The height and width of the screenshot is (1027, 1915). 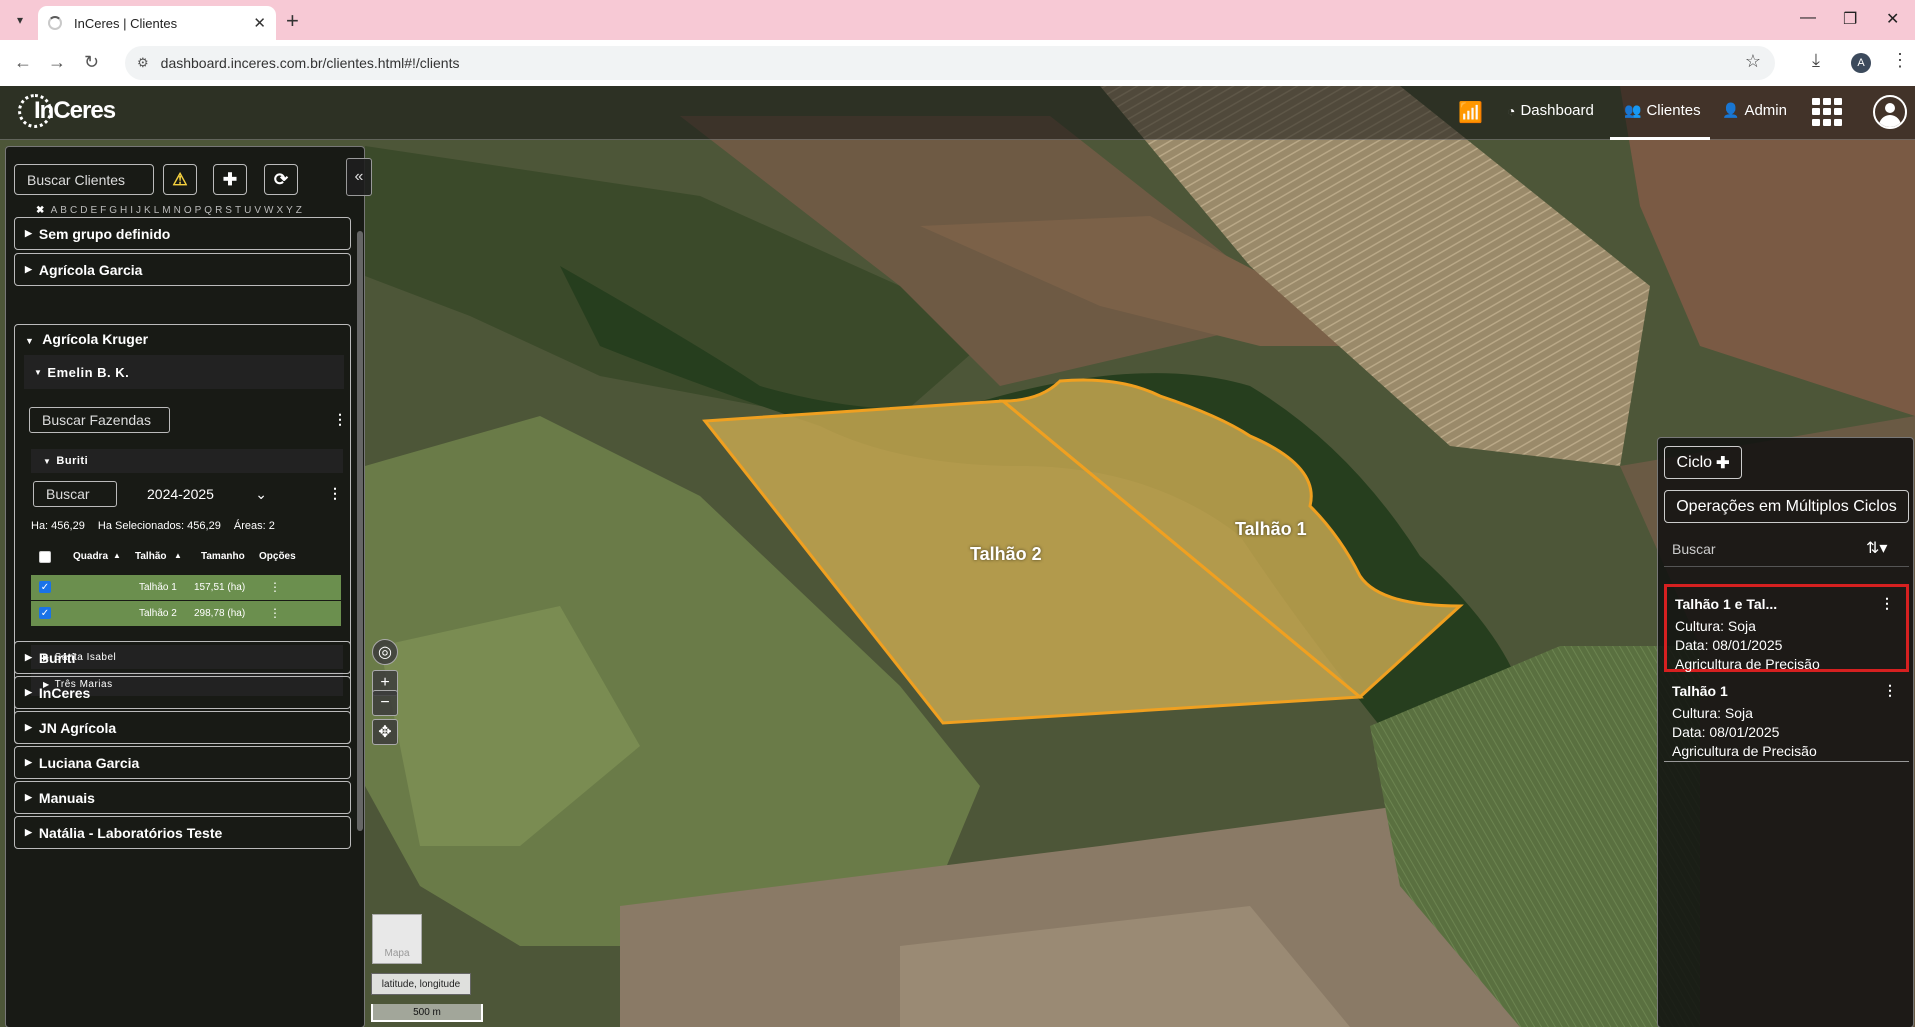 What do you see at coordinates (143, 63) in the screenshot?
I see `site-settings-icon: ⚙` at bounding box center [143, 63].